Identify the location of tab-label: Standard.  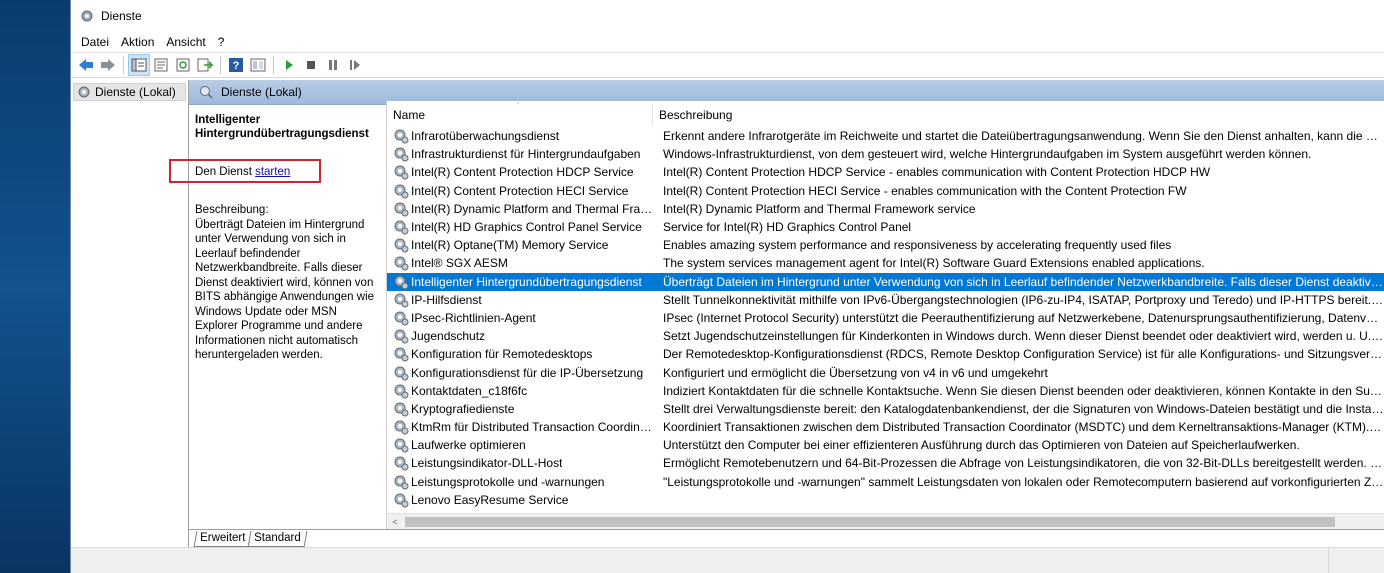
(278, 538).